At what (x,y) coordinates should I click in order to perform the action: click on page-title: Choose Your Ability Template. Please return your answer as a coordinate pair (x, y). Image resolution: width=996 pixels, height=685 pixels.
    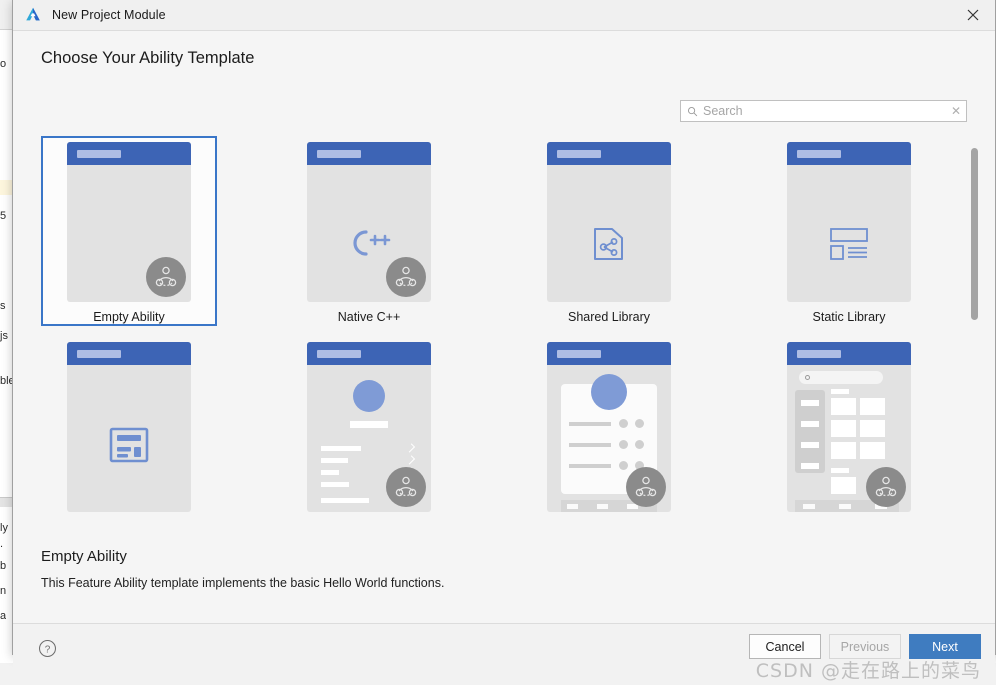
    Looking at the image, I should click on (148, 58).